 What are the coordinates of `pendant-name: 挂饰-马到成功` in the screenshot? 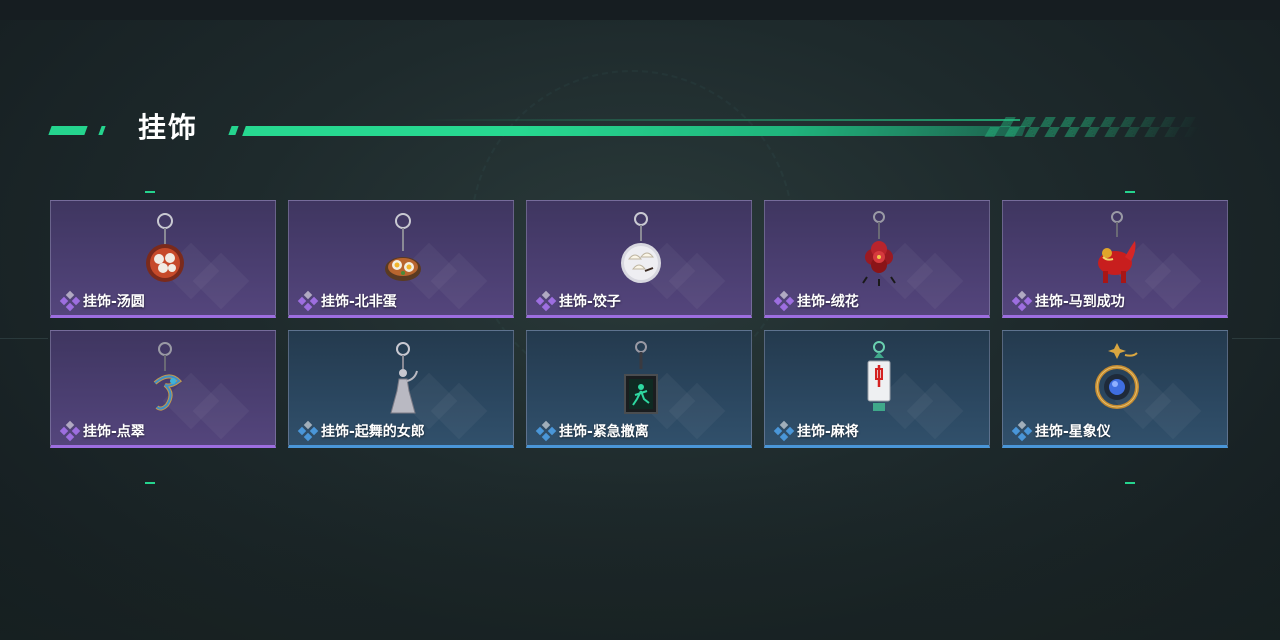 It's located at (1080, 302).